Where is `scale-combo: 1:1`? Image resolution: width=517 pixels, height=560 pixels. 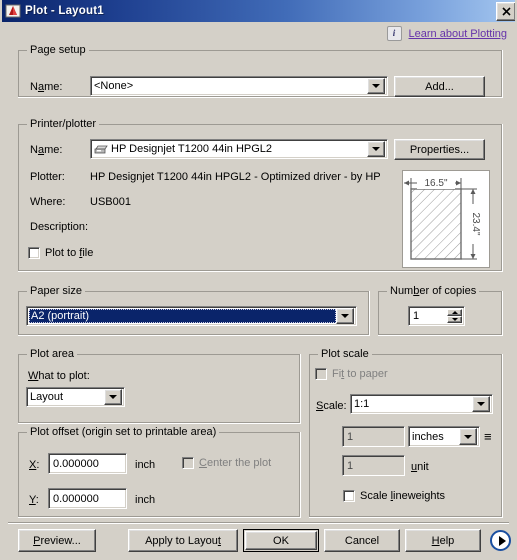 scale-combo: 1:1 is located at coordinates (421, 404).